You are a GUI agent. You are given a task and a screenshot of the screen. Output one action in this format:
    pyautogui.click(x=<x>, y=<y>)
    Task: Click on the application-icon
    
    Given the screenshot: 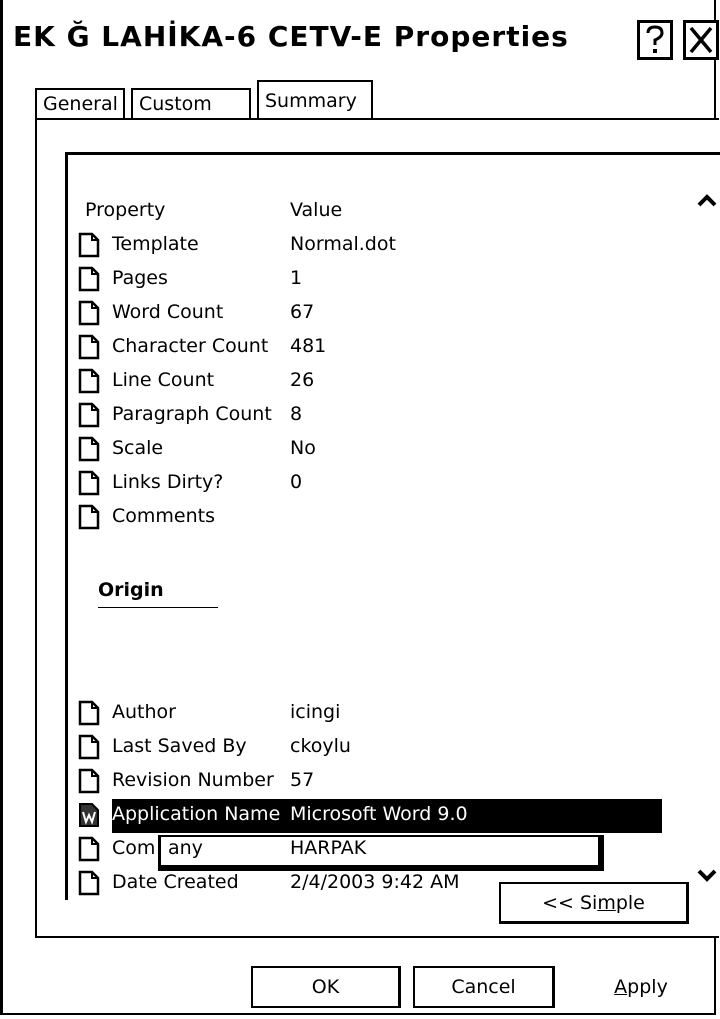 What is the action you would take?
    pyautogui.click(x=89, y=815)
    